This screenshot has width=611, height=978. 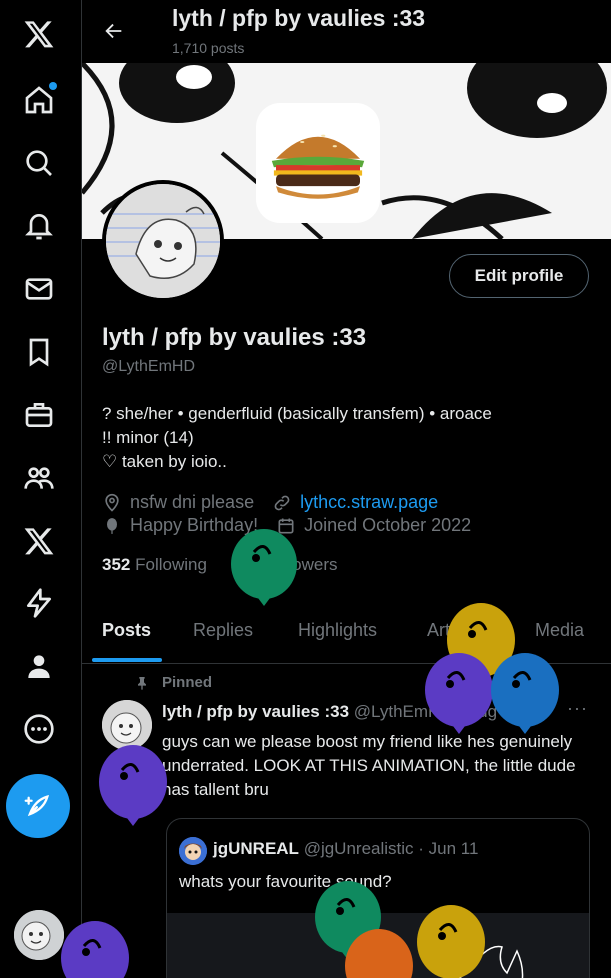 What do you see at coordinates (39, 415) in the screenshot?
I see `jobs-icon` at bounding box center [39, 415].